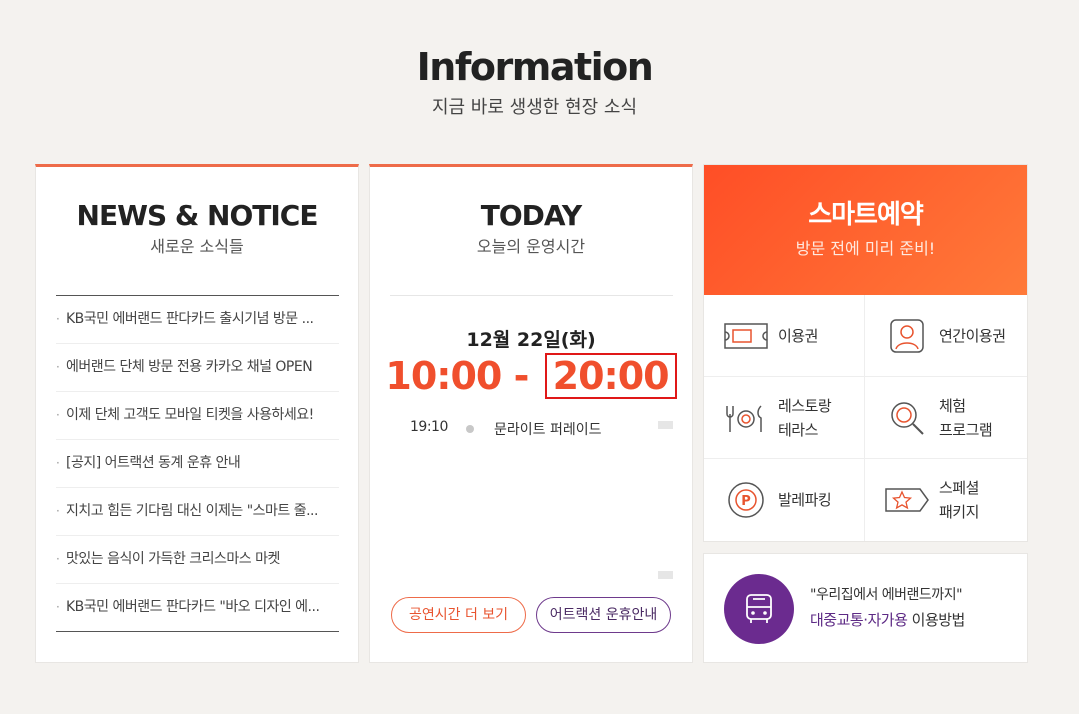 The width and height of the screenshot is (1079, 714). What do you see at coordinates (189, 367) in the screenshot?
I see `news-item-text: 에버랜드 단체 방문 전용 카카오 채널 OPEN` at bounding box center [189, 367].